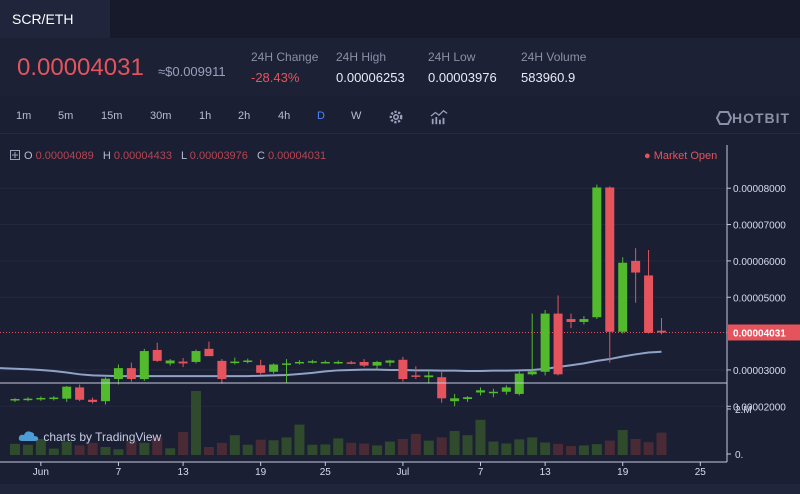  What do you see at coordinates (356, 116) in the screenshot?
I see `timeframe-w: W` at bounding box center [356, 116].